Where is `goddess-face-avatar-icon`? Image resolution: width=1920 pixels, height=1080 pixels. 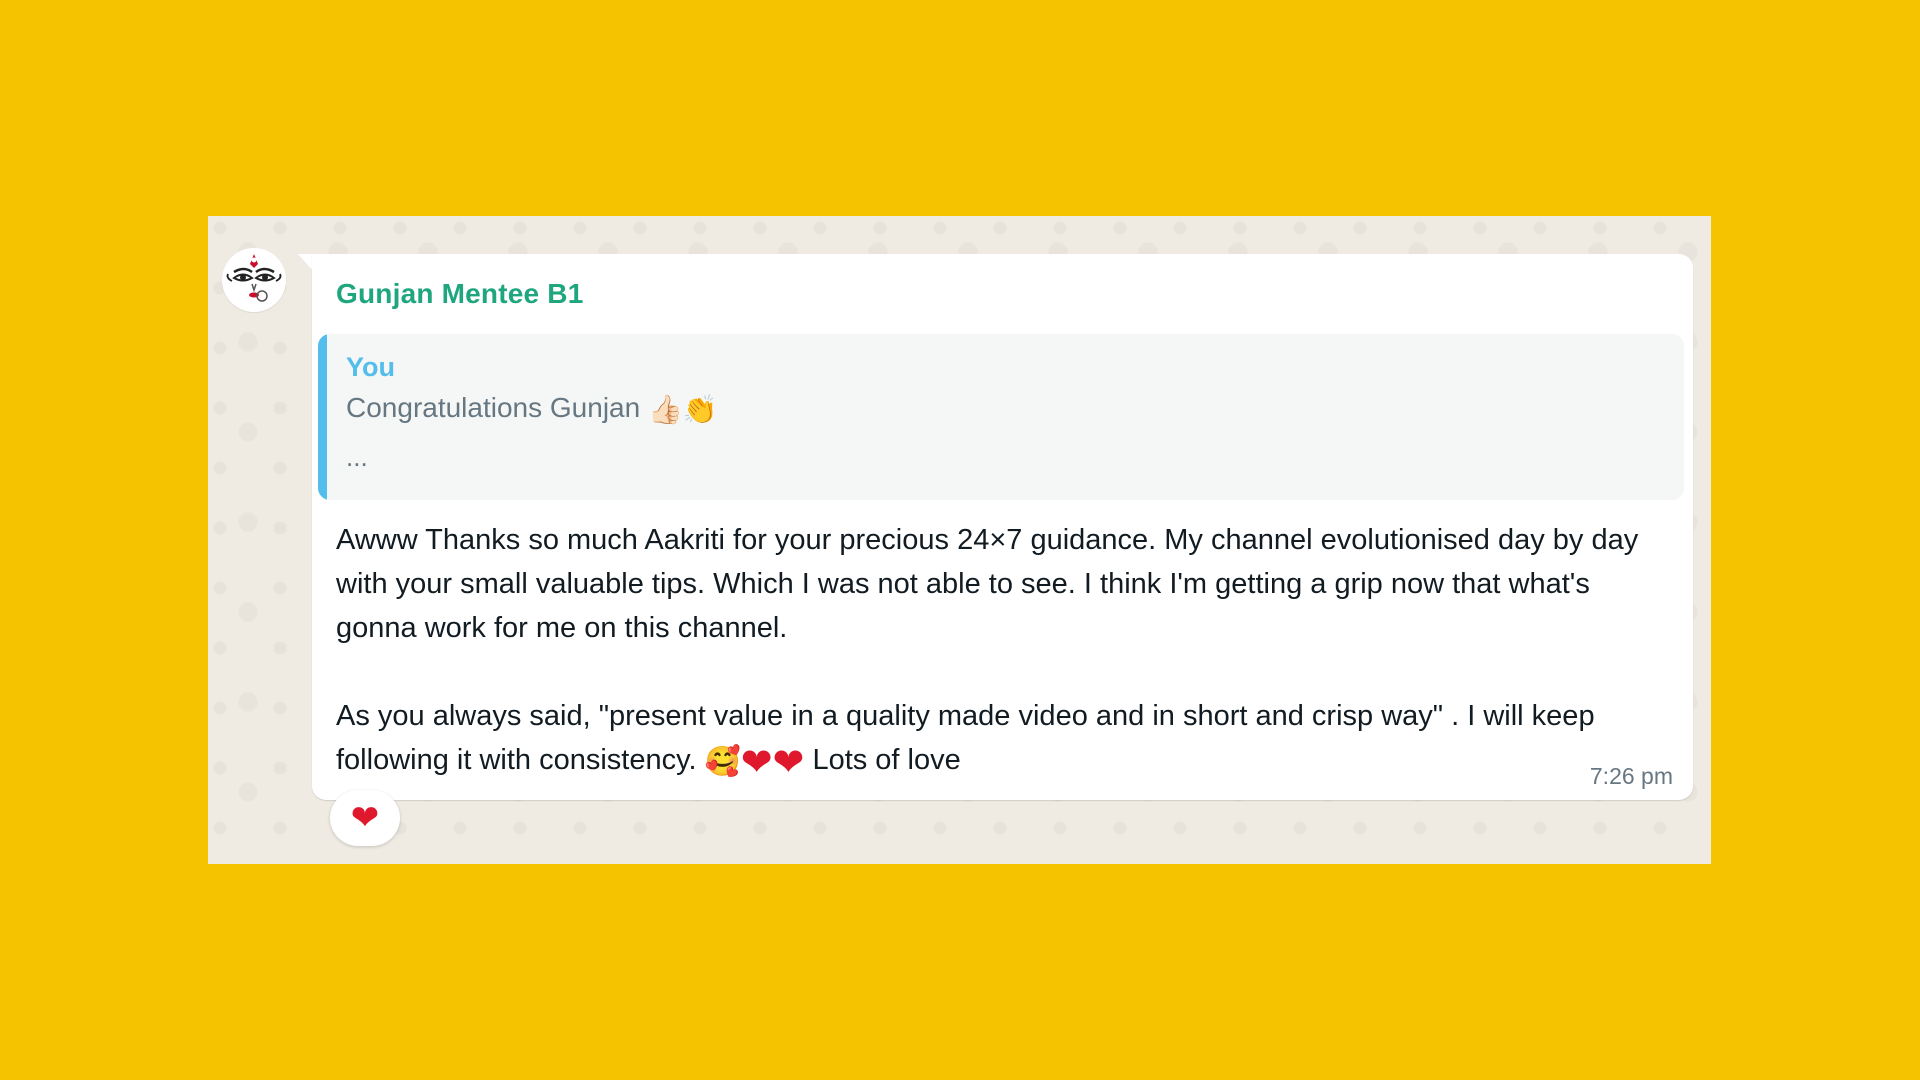 goddess-face-avatar-icon is located at coordinates (254, 280).